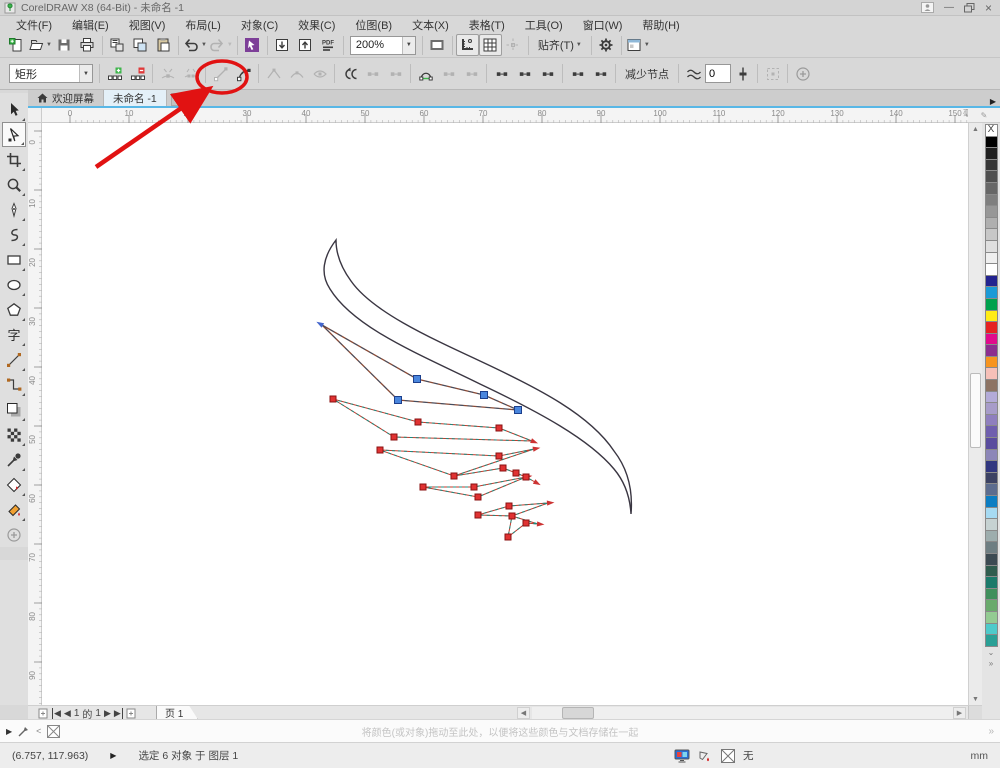 The height and width of the screenshot is (768, 1000). I want to click on dimension-tool, so click(14, 359).